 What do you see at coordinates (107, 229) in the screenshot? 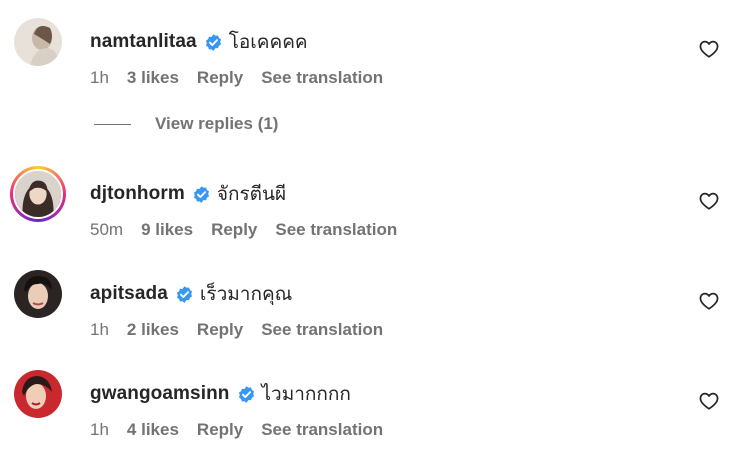
I see `comment-time: 50m` at bounding box center [107, 229].